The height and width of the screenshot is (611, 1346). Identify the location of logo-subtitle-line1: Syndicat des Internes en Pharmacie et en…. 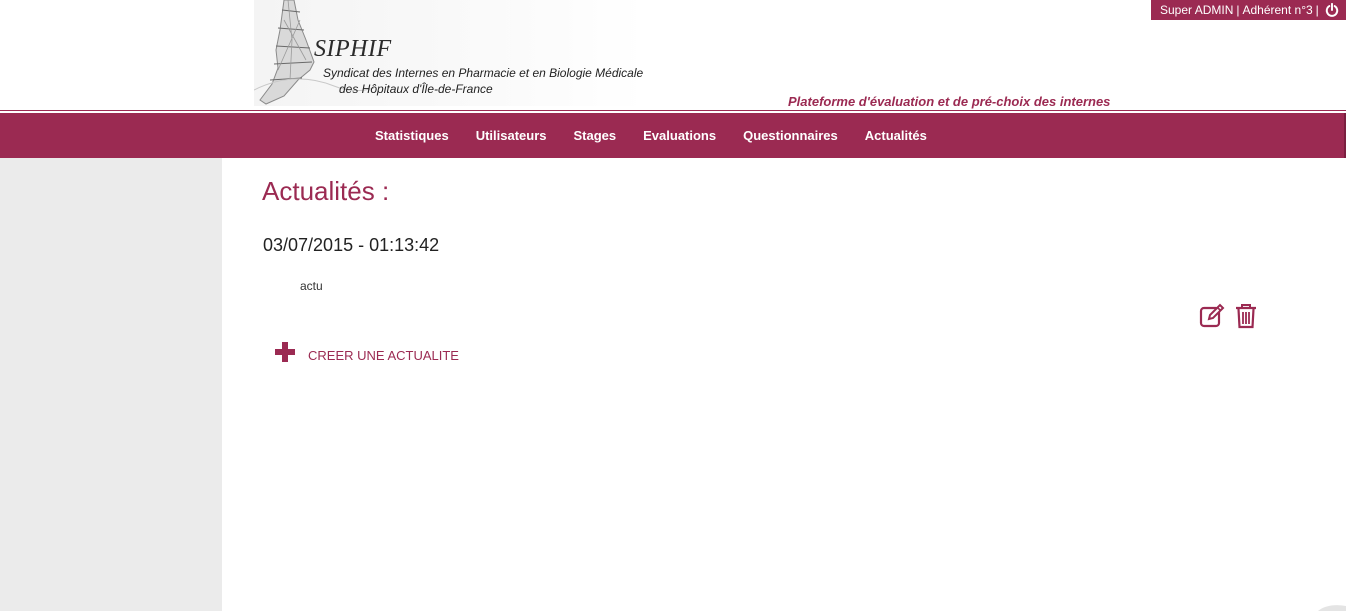
(483, 73).